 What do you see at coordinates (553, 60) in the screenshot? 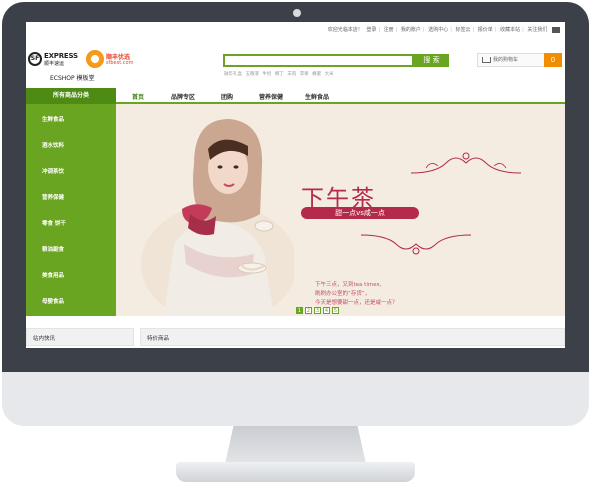
I see `cart-count-badge: 0` at bounding box center [553, 60].